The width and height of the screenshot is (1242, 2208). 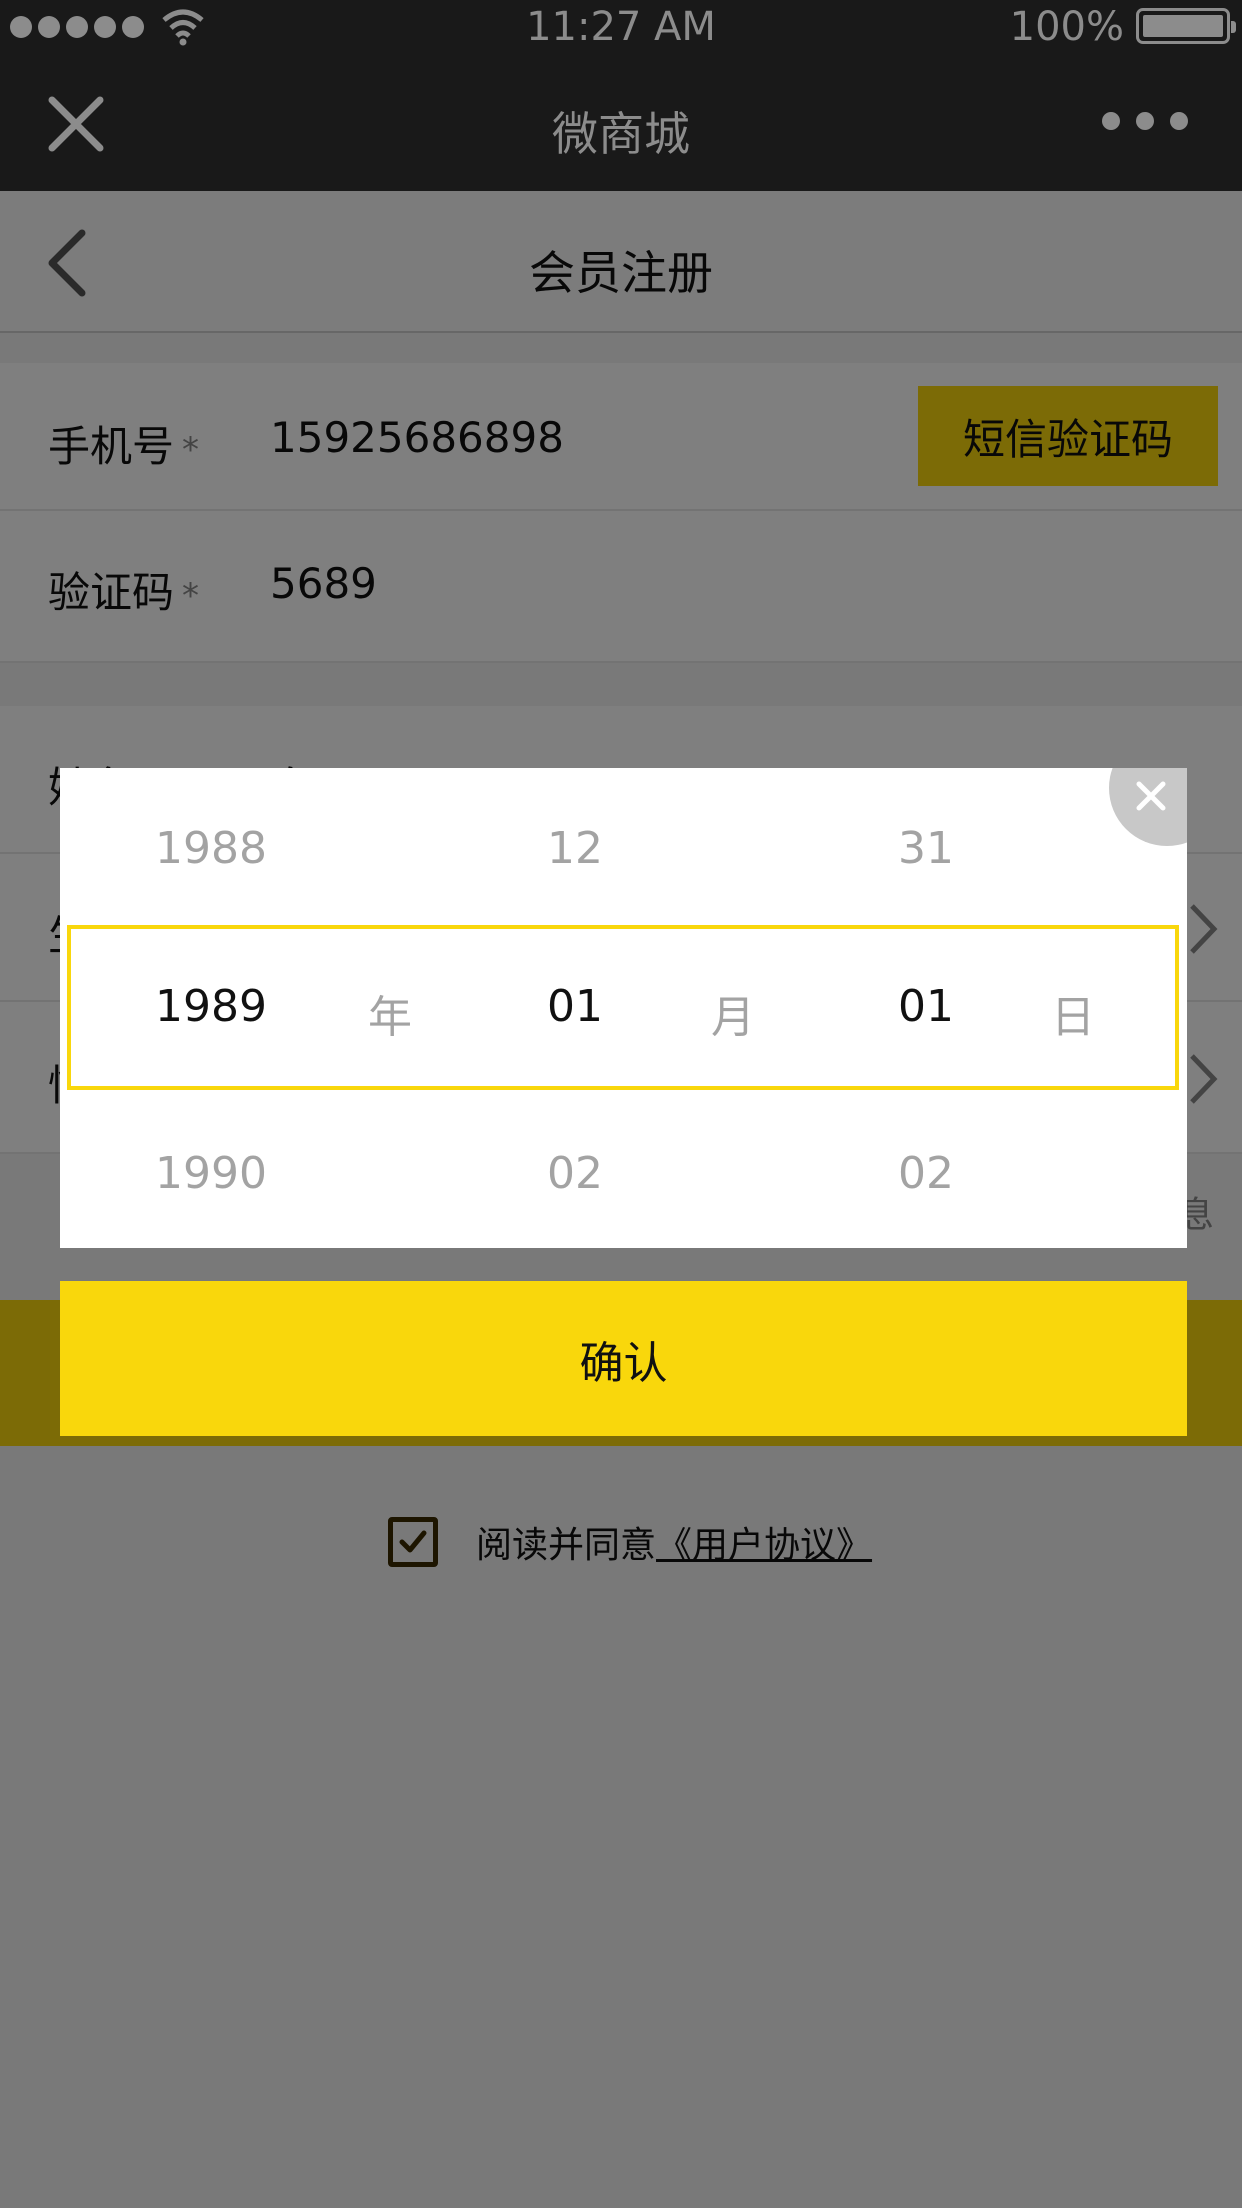 I want to click on wechat-nav-bar: 微商城, so click(x=621, y=121).